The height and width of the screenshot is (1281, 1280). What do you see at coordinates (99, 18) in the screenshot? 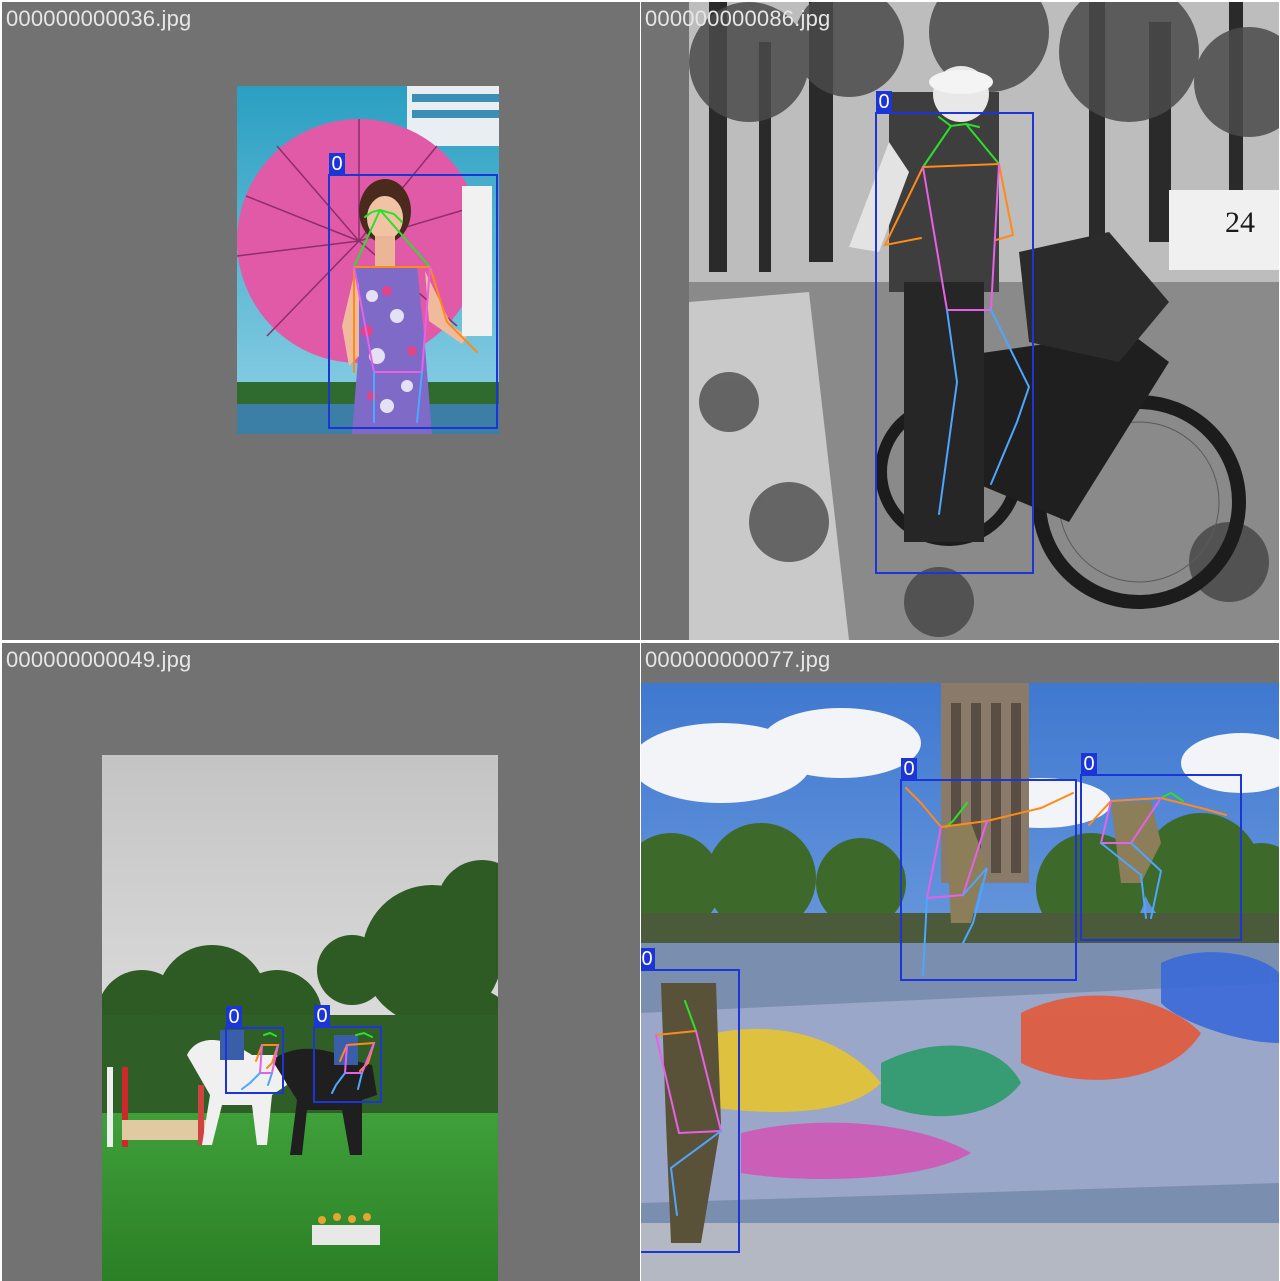
I see `filename-label: 000000000036.jpg` at bounding box center [99, 18].